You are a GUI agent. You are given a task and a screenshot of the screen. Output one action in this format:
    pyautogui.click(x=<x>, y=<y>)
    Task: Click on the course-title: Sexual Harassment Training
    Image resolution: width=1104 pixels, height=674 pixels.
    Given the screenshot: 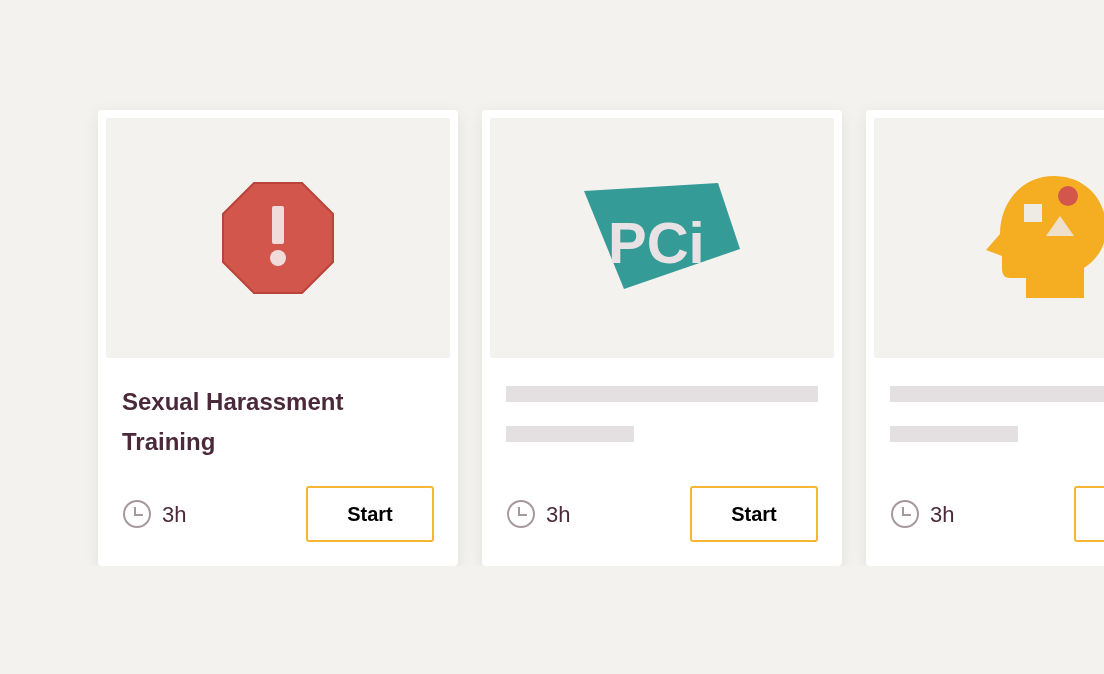 What is the action you would take?
    pyautogui.click(x=233, y=422)
    